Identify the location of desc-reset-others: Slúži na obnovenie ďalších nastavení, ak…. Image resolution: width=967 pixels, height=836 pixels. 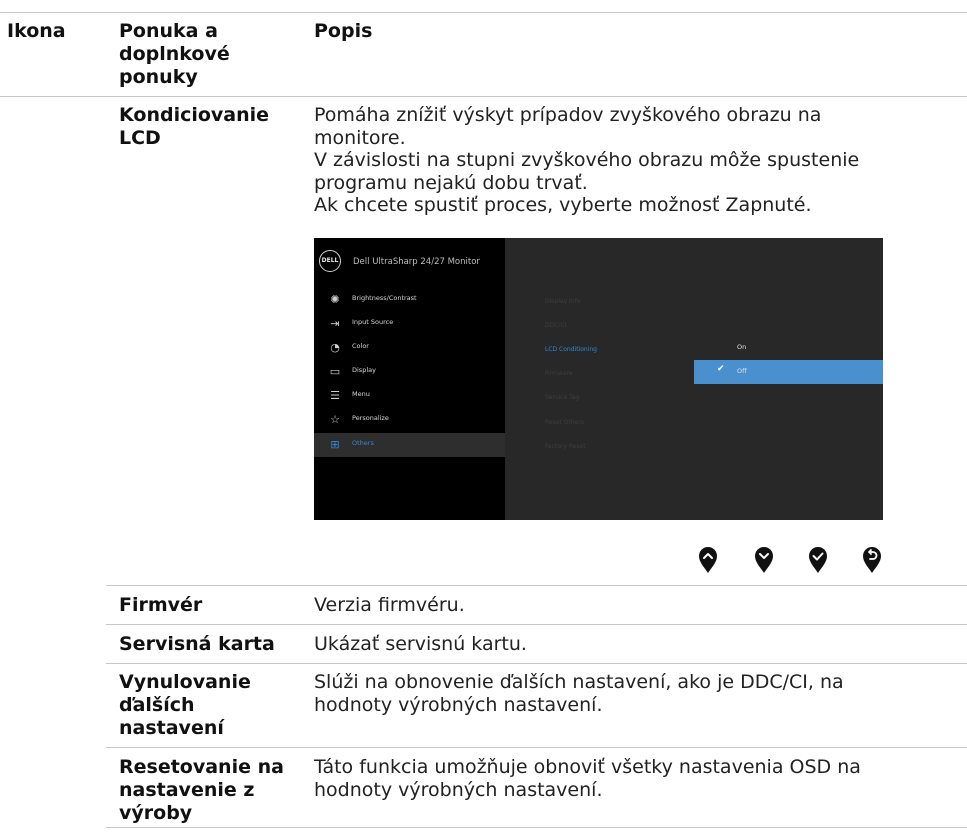
(579, 693).